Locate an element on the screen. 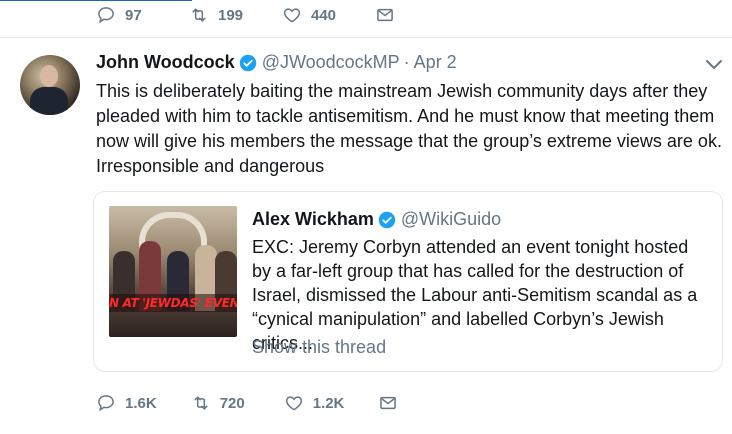  like-button: 1.2K is located at coordinates (314, 403).